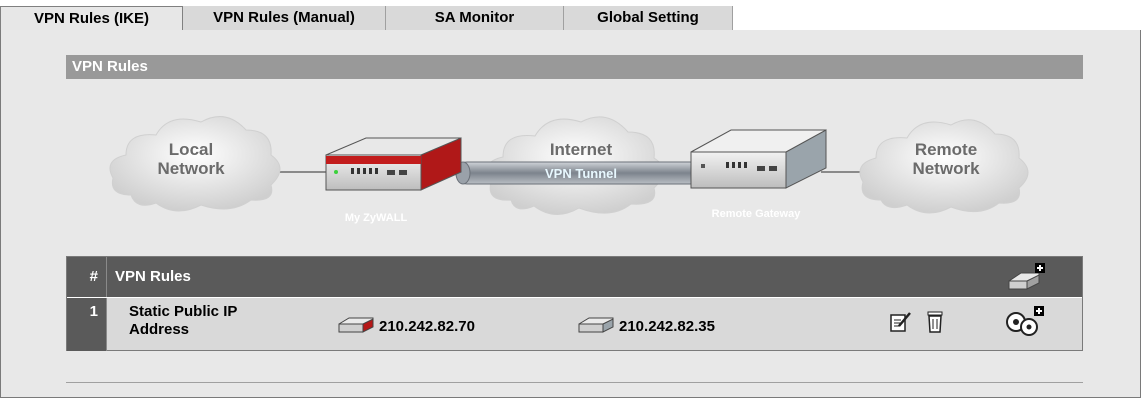 This screenshot has height=398, width=1141. Describe the element at coordinates (574, 382) in the screenshot. I see `bottom-divider` at that location.